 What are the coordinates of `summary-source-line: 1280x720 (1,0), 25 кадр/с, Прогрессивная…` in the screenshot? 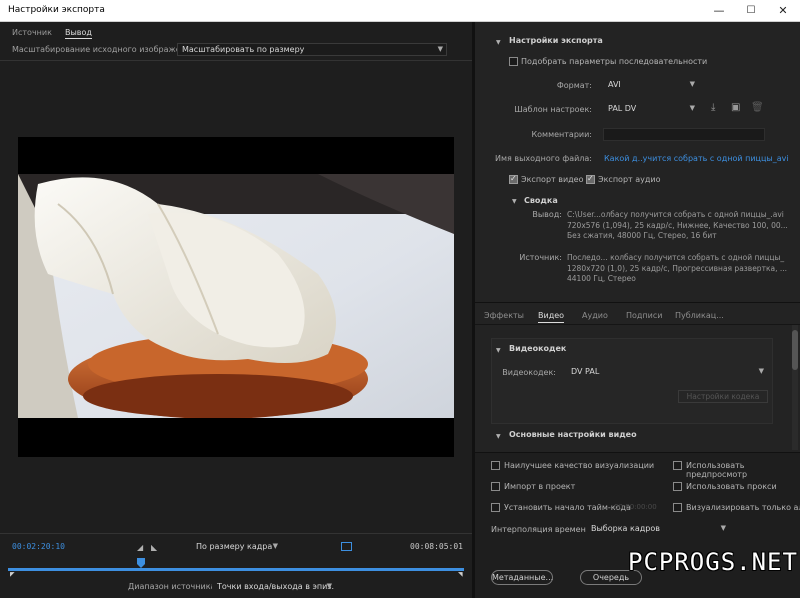 It's located at (677, 268).